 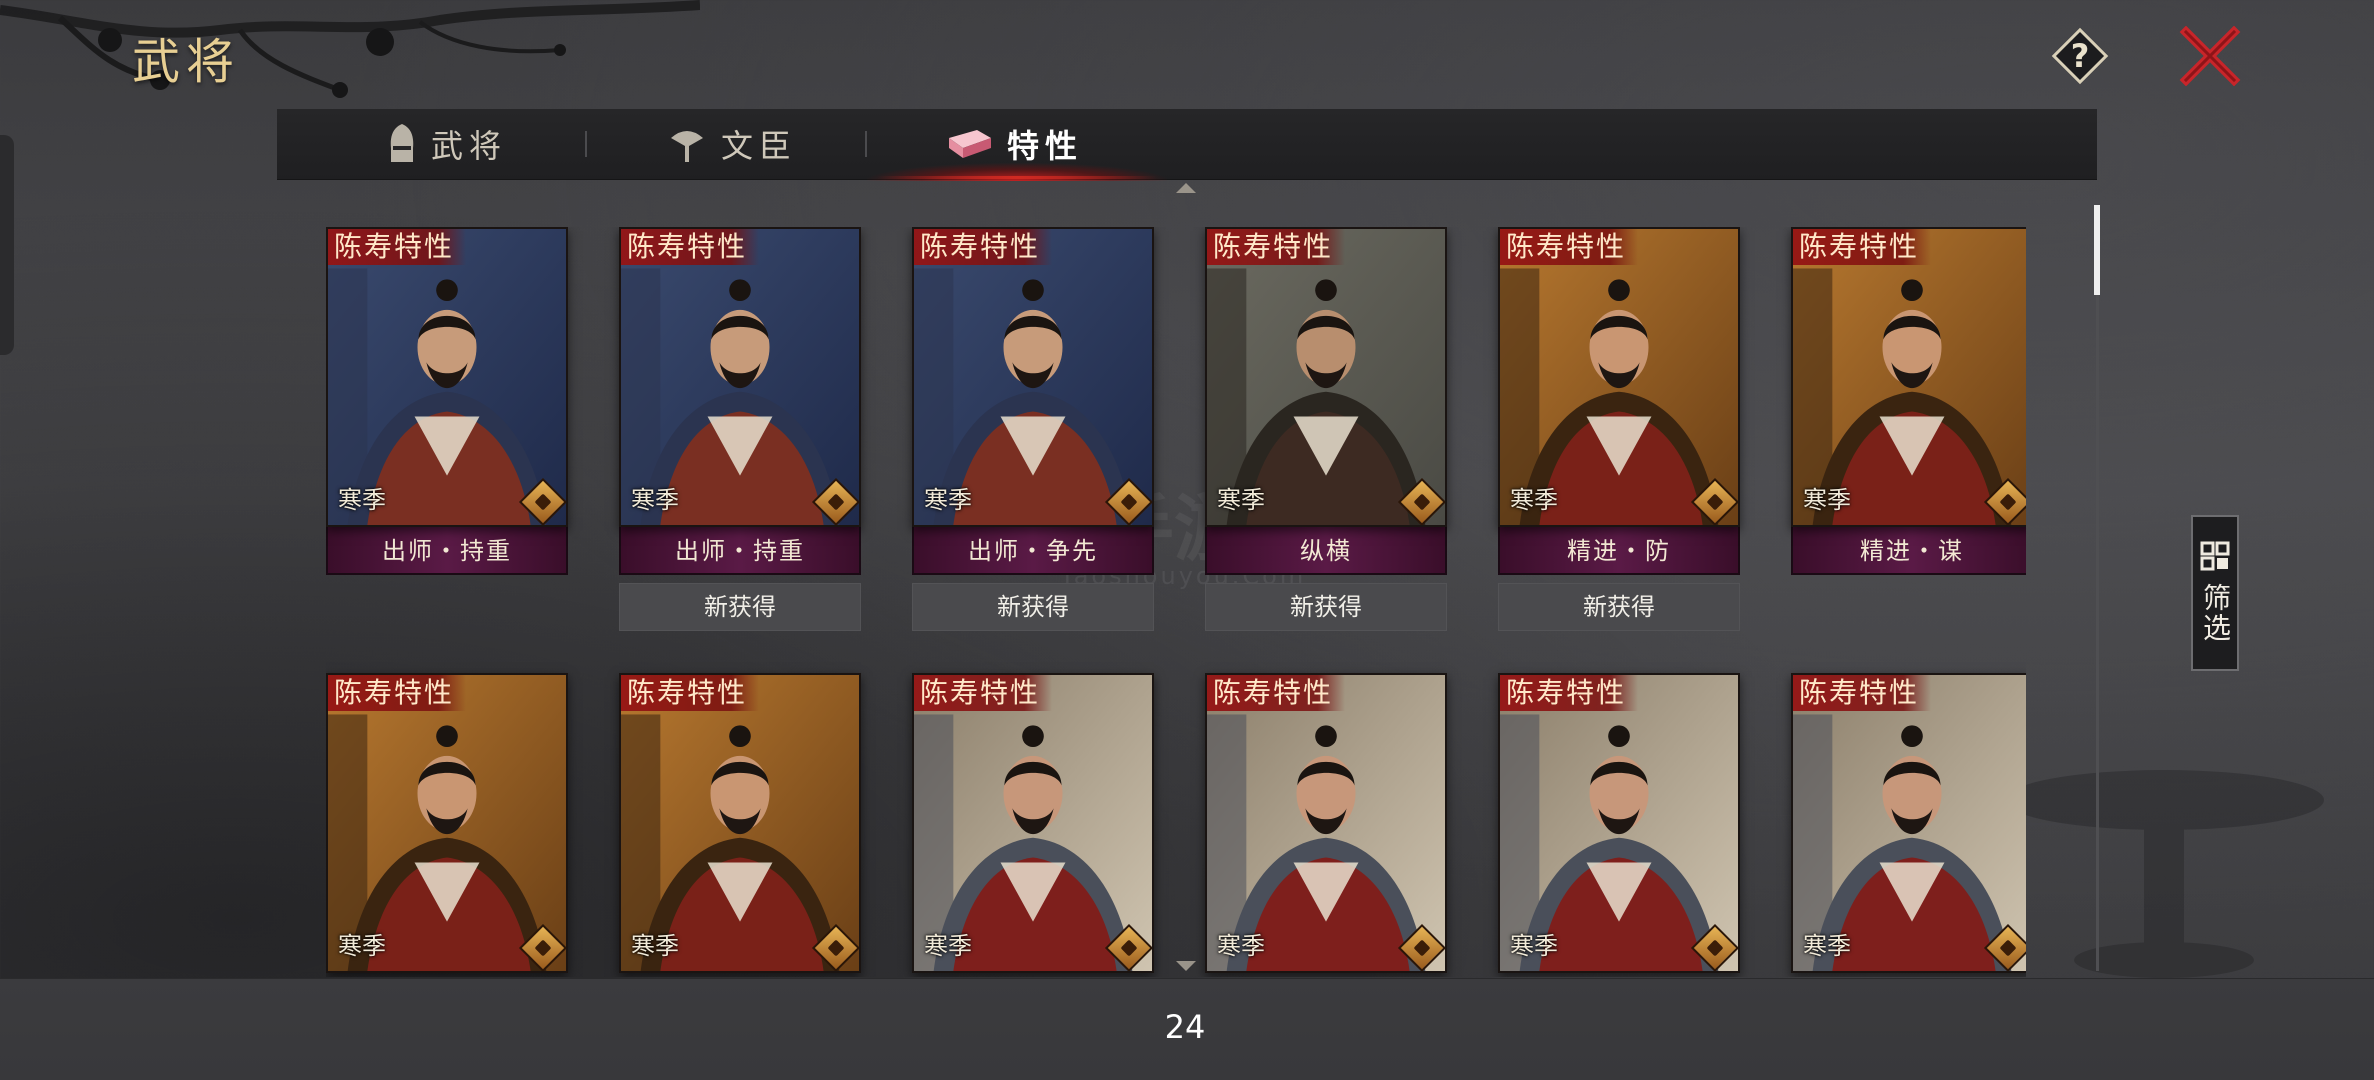 What do you see at coordinates (1017, 177) in the screenshot?
I see `active-tab-underline` at bounding box center [1017, 177].